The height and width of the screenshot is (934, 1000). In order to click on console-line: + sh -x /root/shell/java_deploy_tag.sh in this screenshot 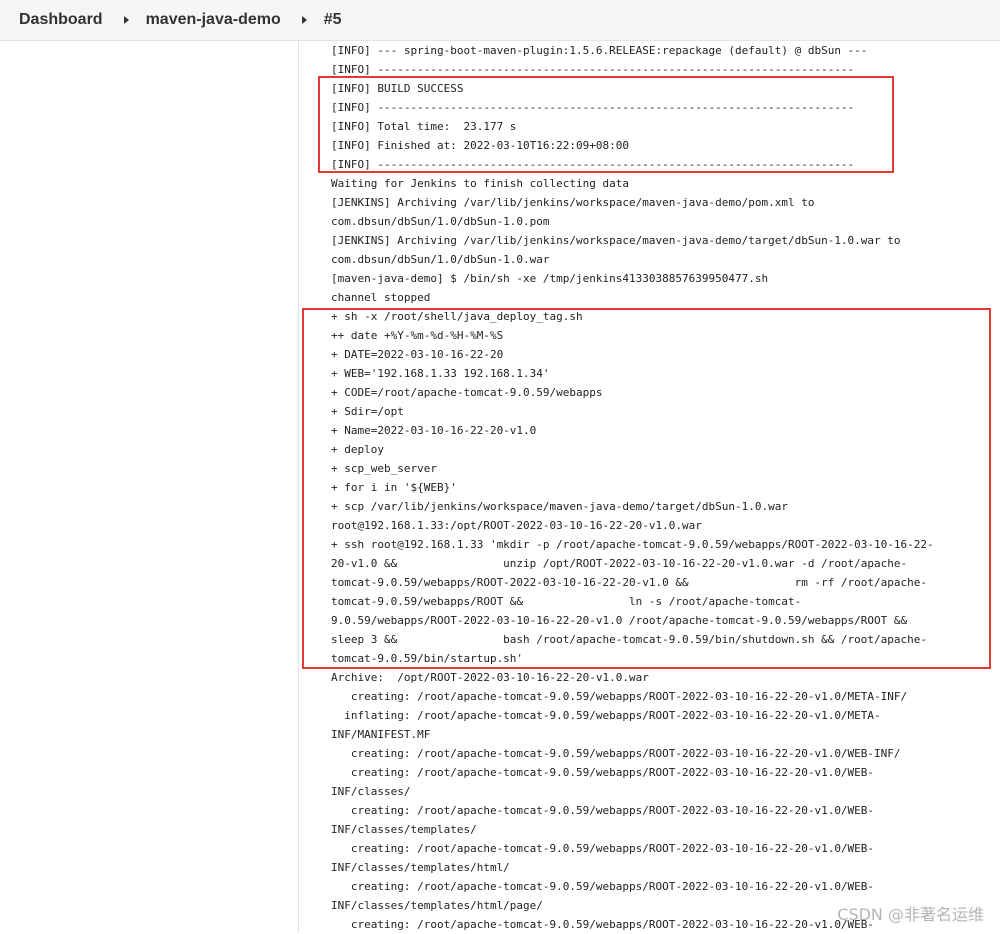, I will do `click(457, 316)`.